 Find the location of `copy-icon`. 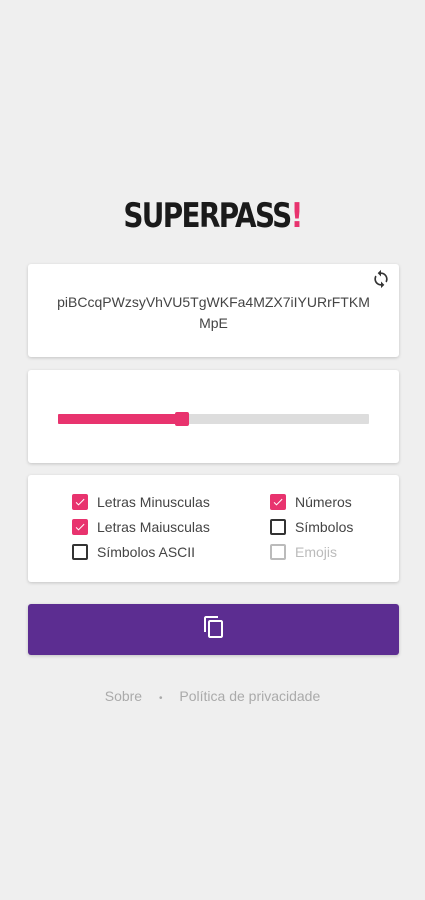

copy-icon is located at coordinates (214, 629).